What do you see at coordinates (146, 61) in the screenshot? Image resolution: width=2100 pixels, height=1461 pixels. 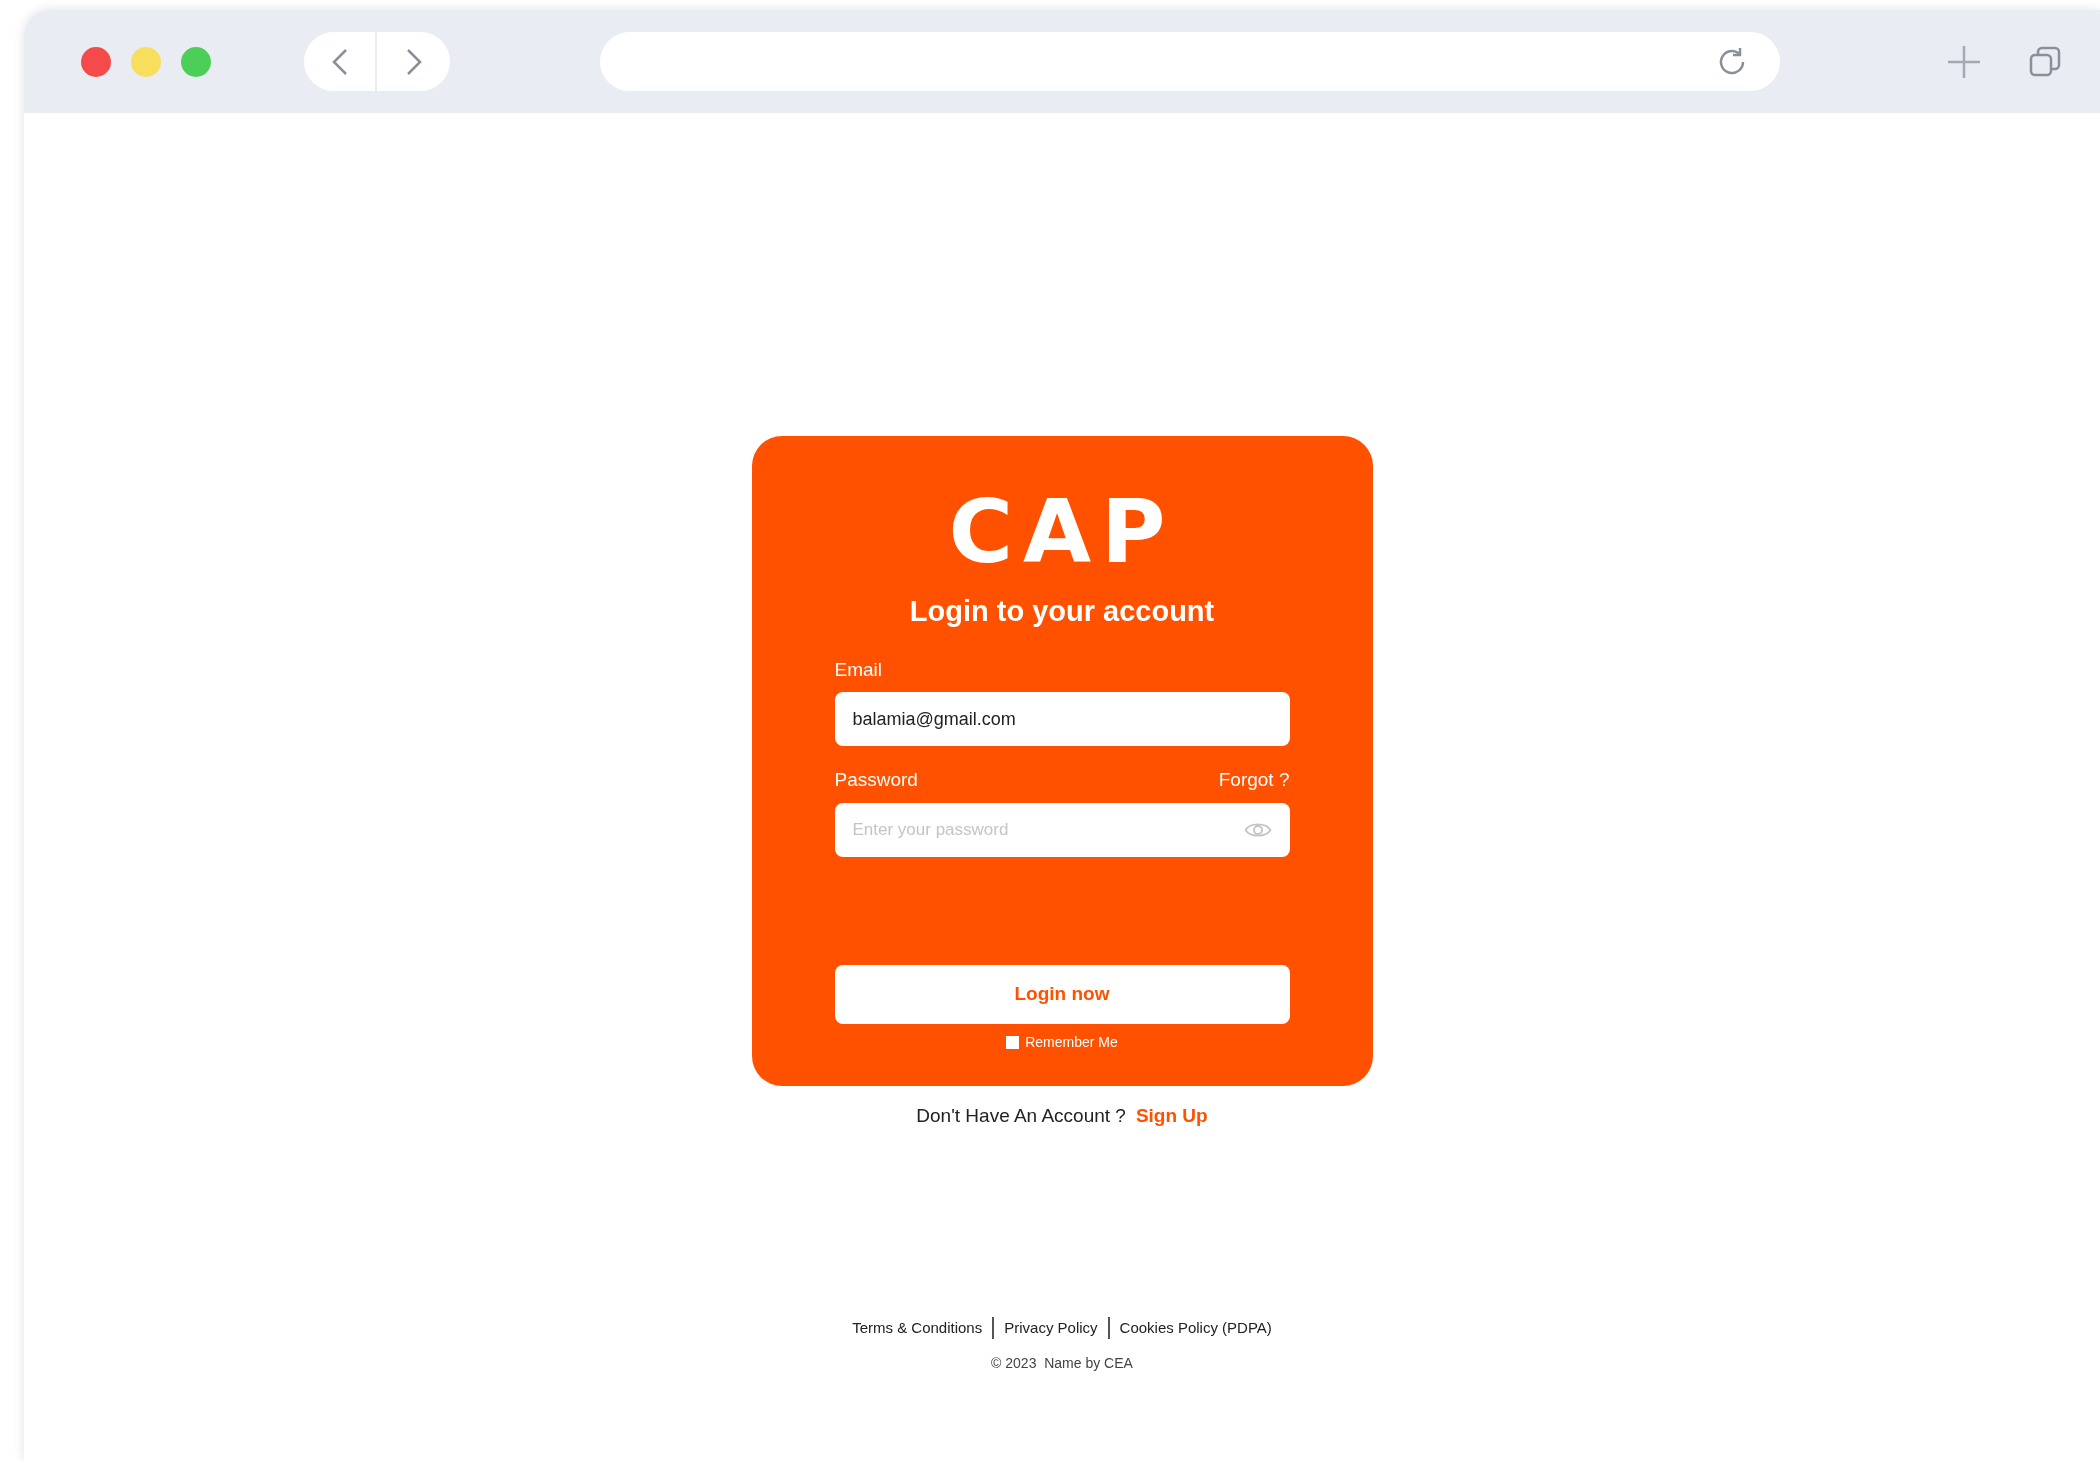 I see `minimize-window-icon` at bounding box center [146, 61].